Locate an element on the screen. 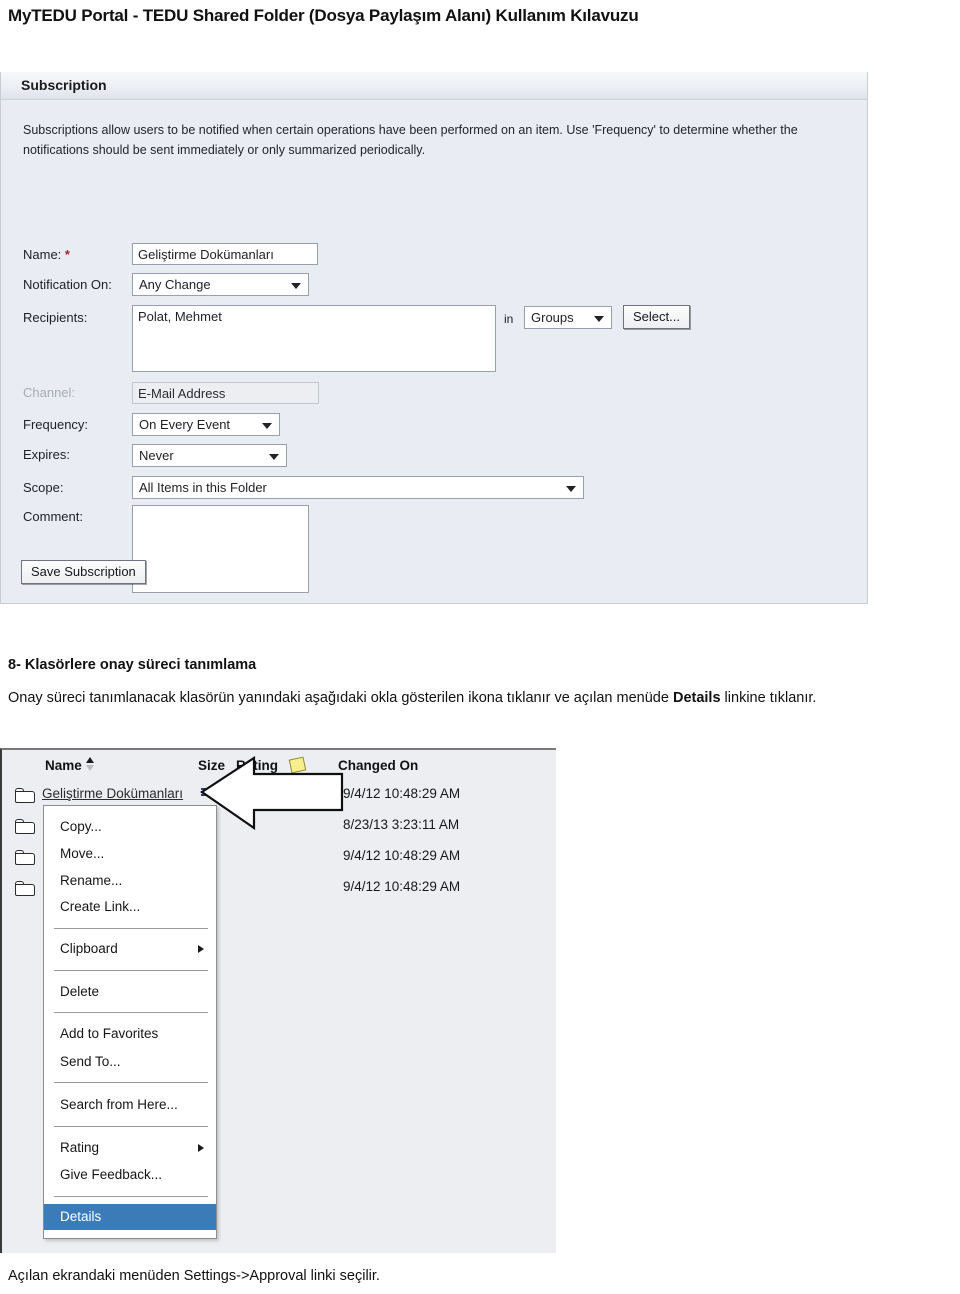 The image size is (960, 1294). scope-value: All Items in this Folder is located at coordinates (203, 487).